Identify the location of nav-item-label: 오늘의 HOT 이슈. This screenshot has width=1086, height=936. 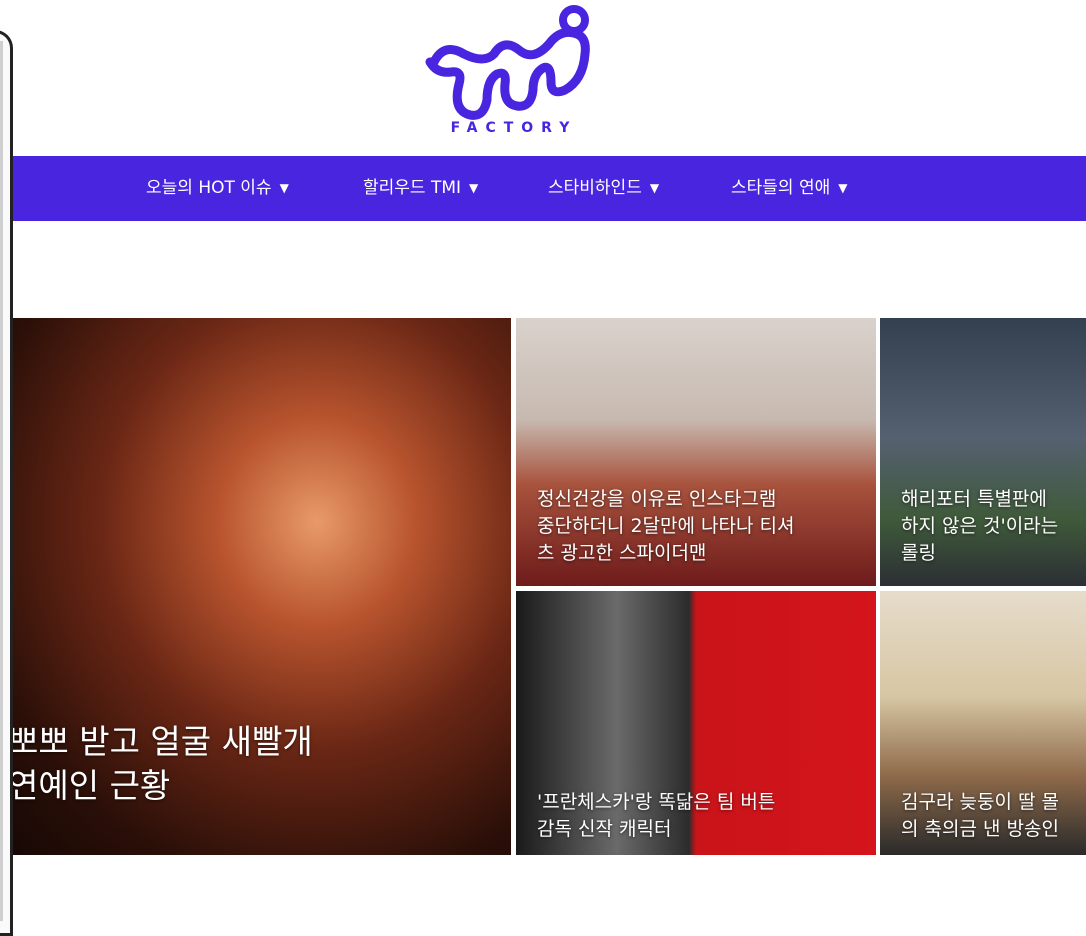
(209, 188).